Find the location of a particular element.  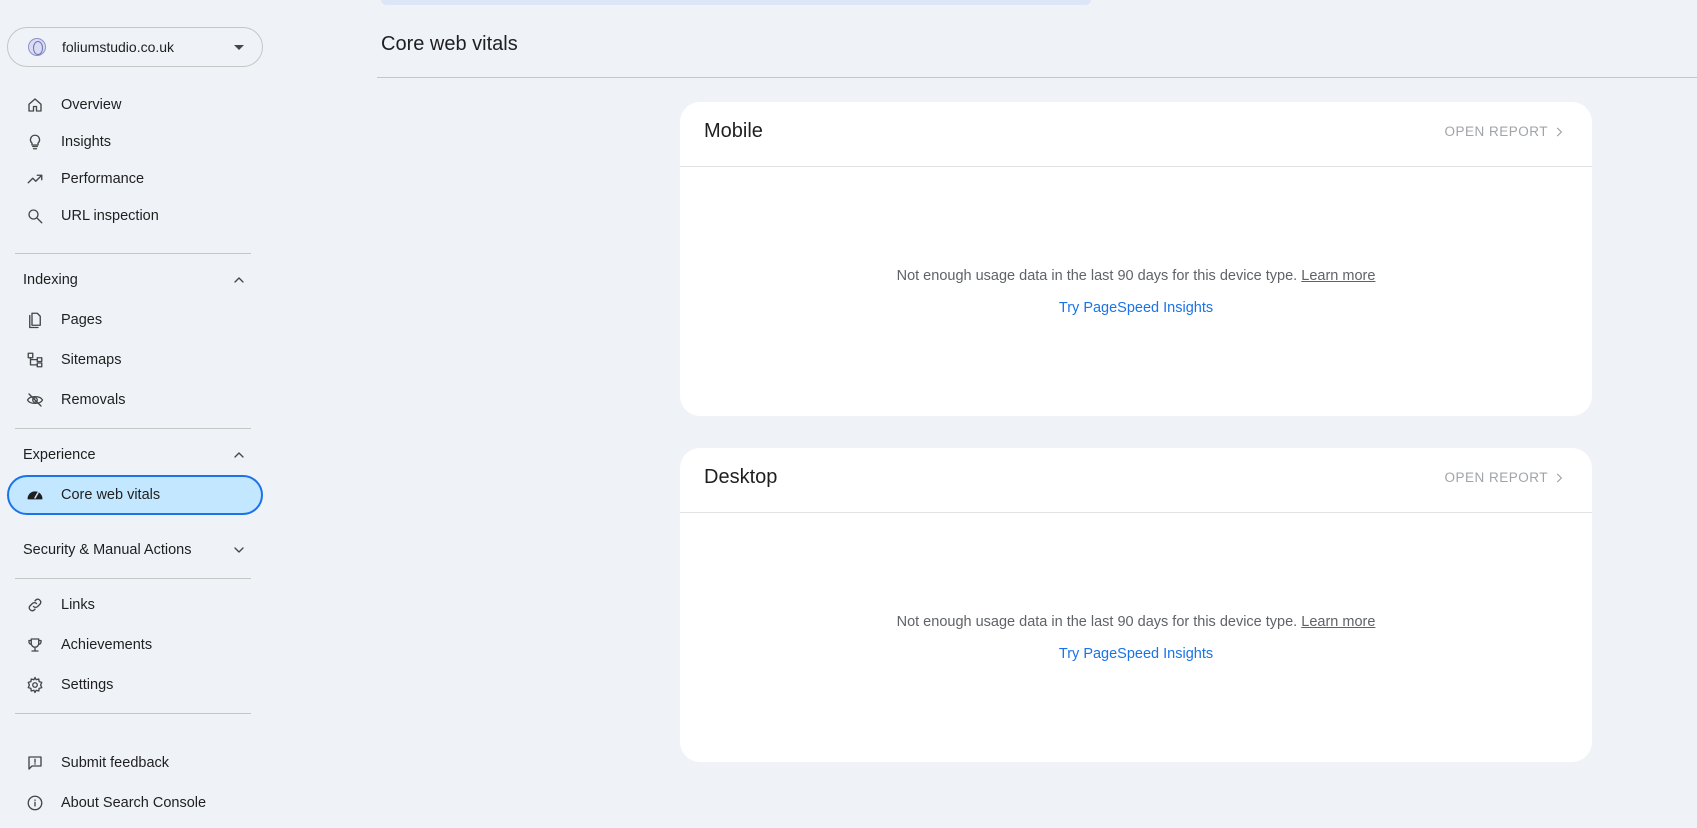

section-title: Indexing is located at coordinates (50, 280).